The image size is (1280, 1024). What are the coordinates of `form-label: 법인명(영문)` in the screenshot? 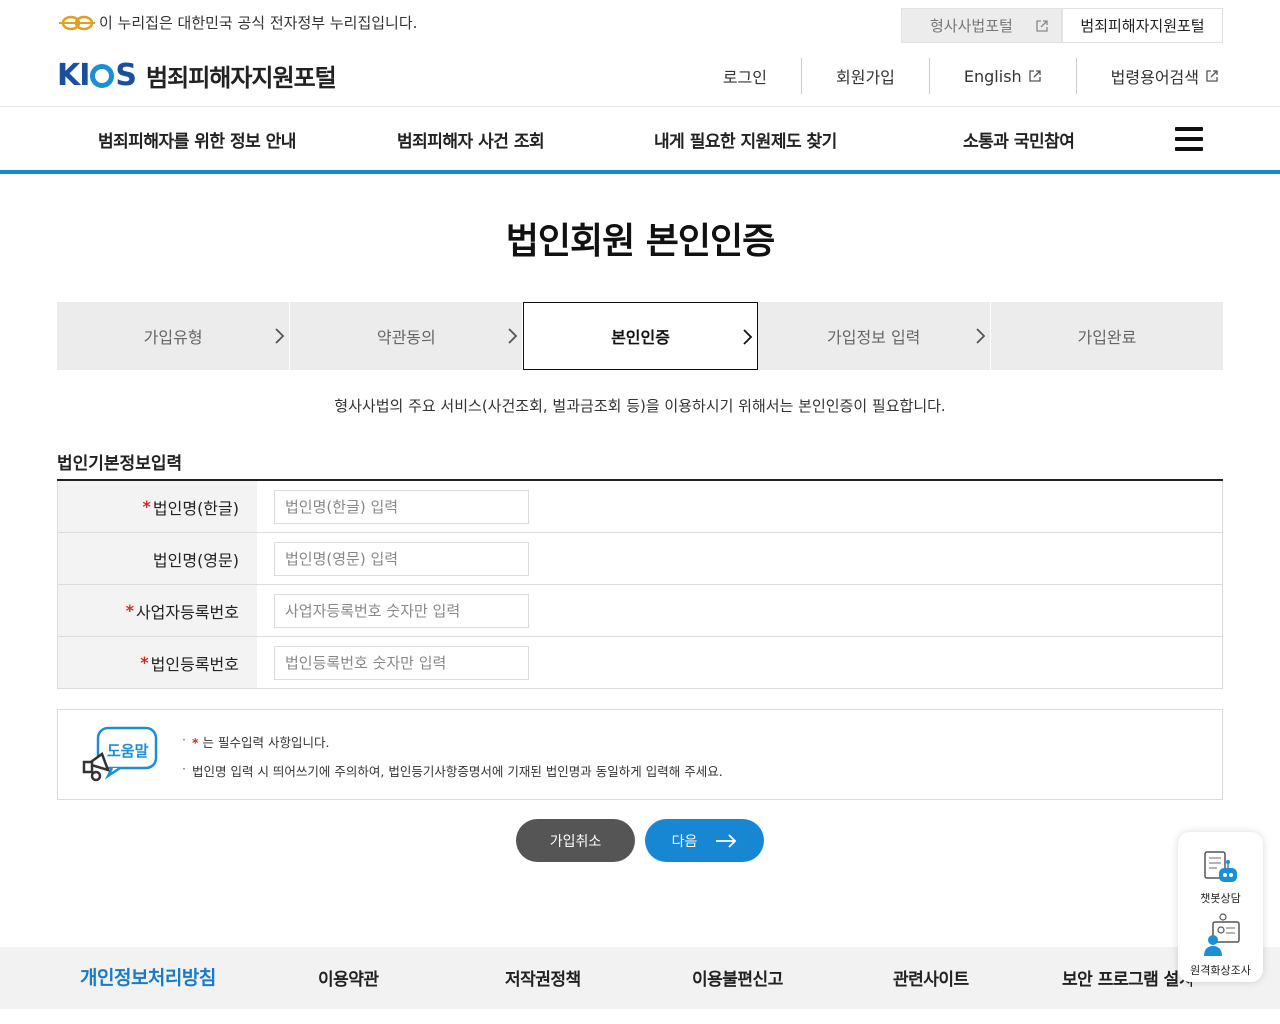 It's located at (157, 558).